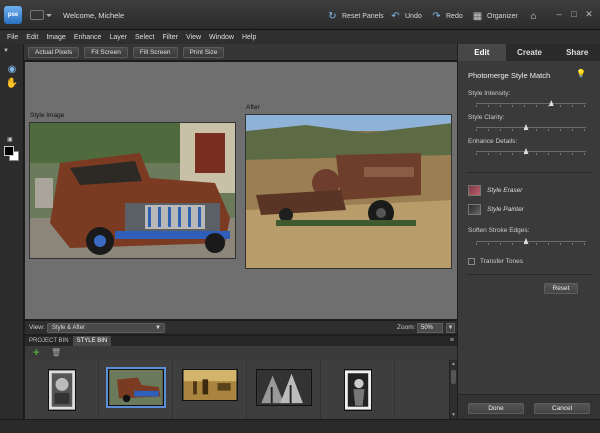 The height and width of the screenshot is (433, 600). Describe the element at coordinates (144, 37) in the screenshot. I see `menu-select: Select` at that location.